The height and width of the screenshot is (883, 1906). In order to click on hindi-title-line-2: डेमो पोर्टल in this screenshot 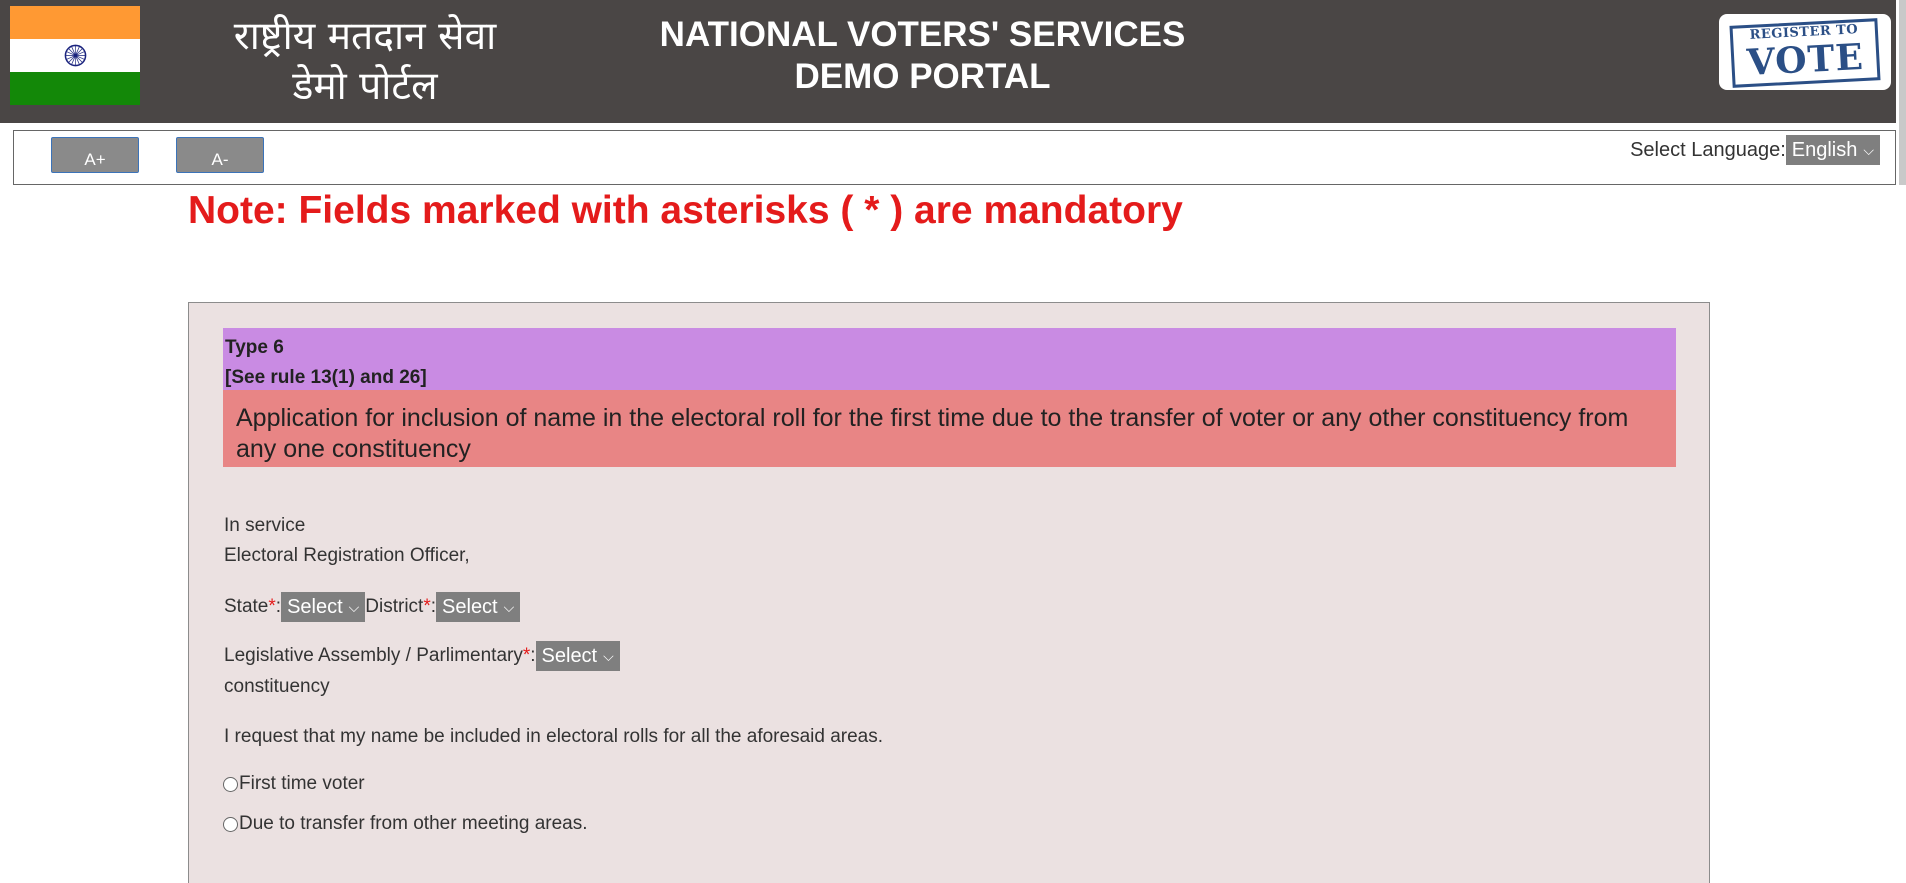, I will do `click(365, 86)`.